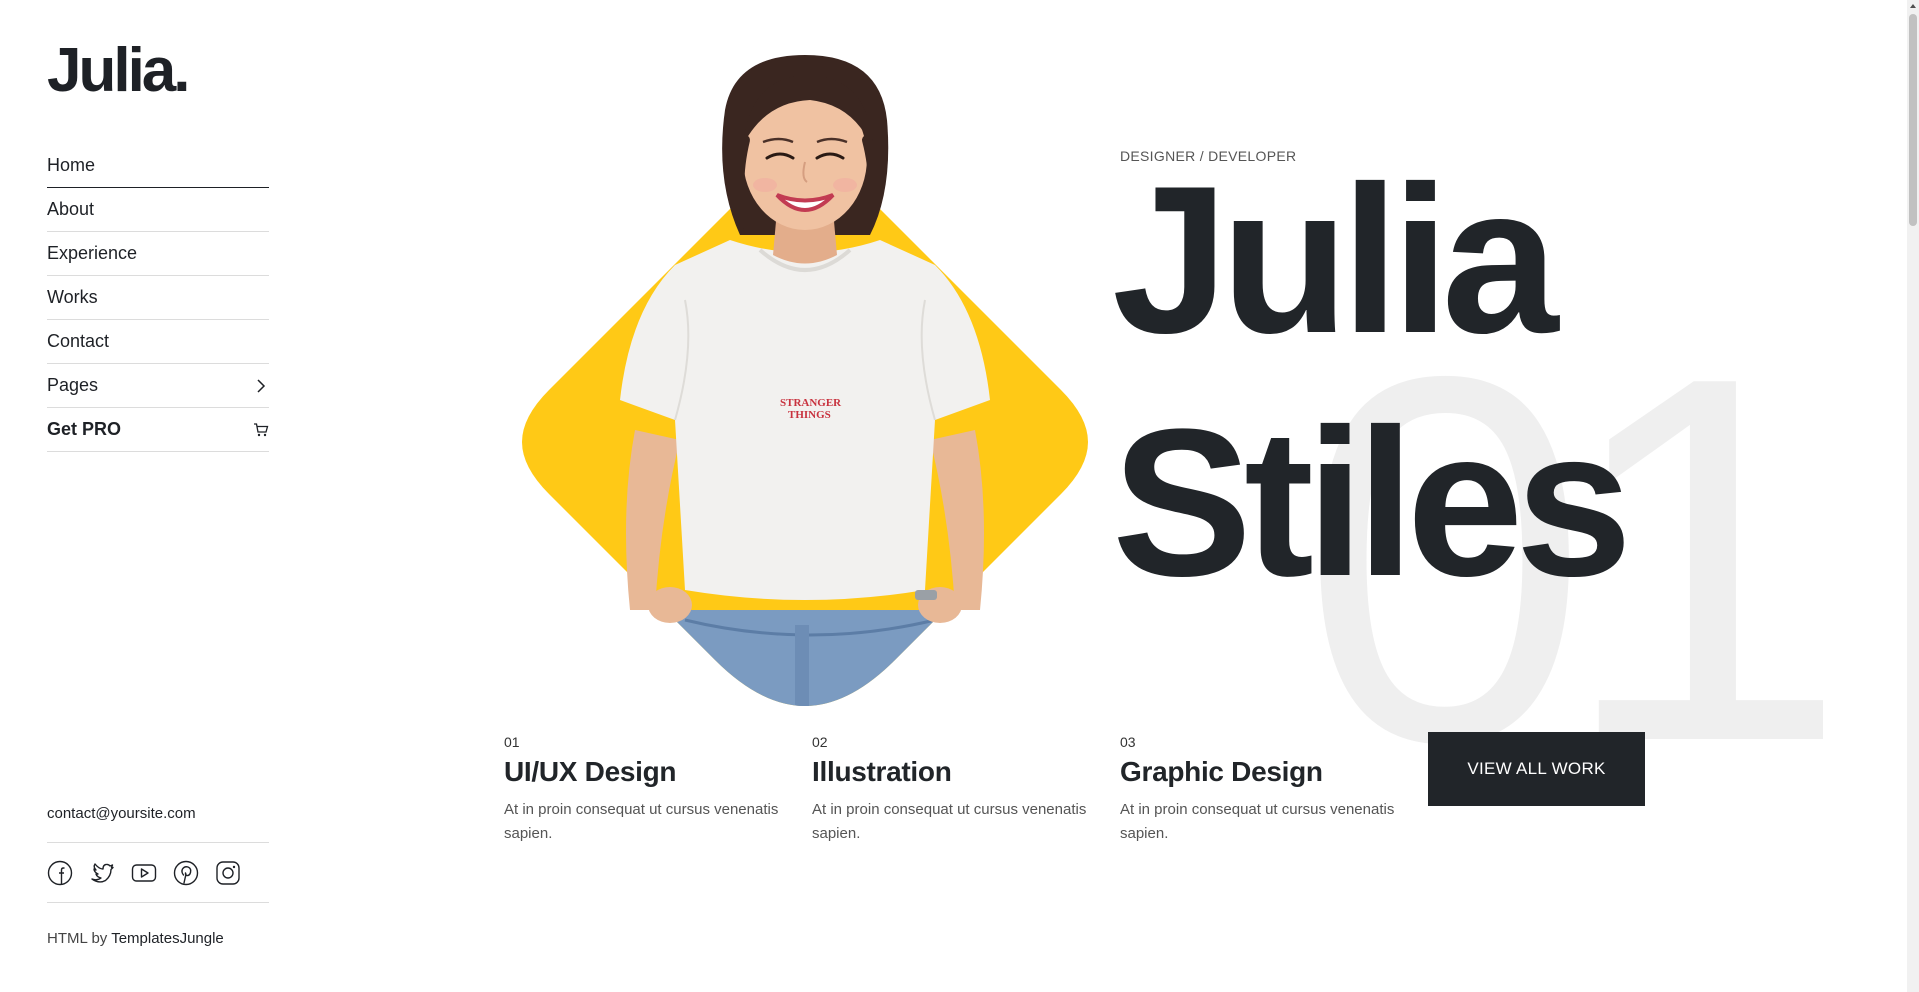 This screenshot has height=992, width=1919. Describe the element at coordinates (1536, 769) in the screenshot. I see `view-all-work-button: VIEW ALL WORK` at that location.